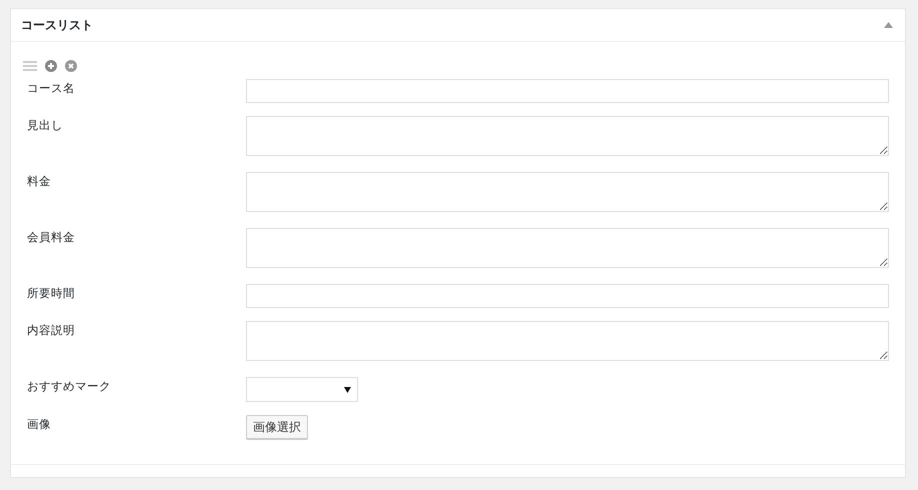 The width and height of the screenshot is (918, 490). Describe the element at coordinates (69, 386) in the screenshot. I see `field-label: おすすめマーク` at that location.